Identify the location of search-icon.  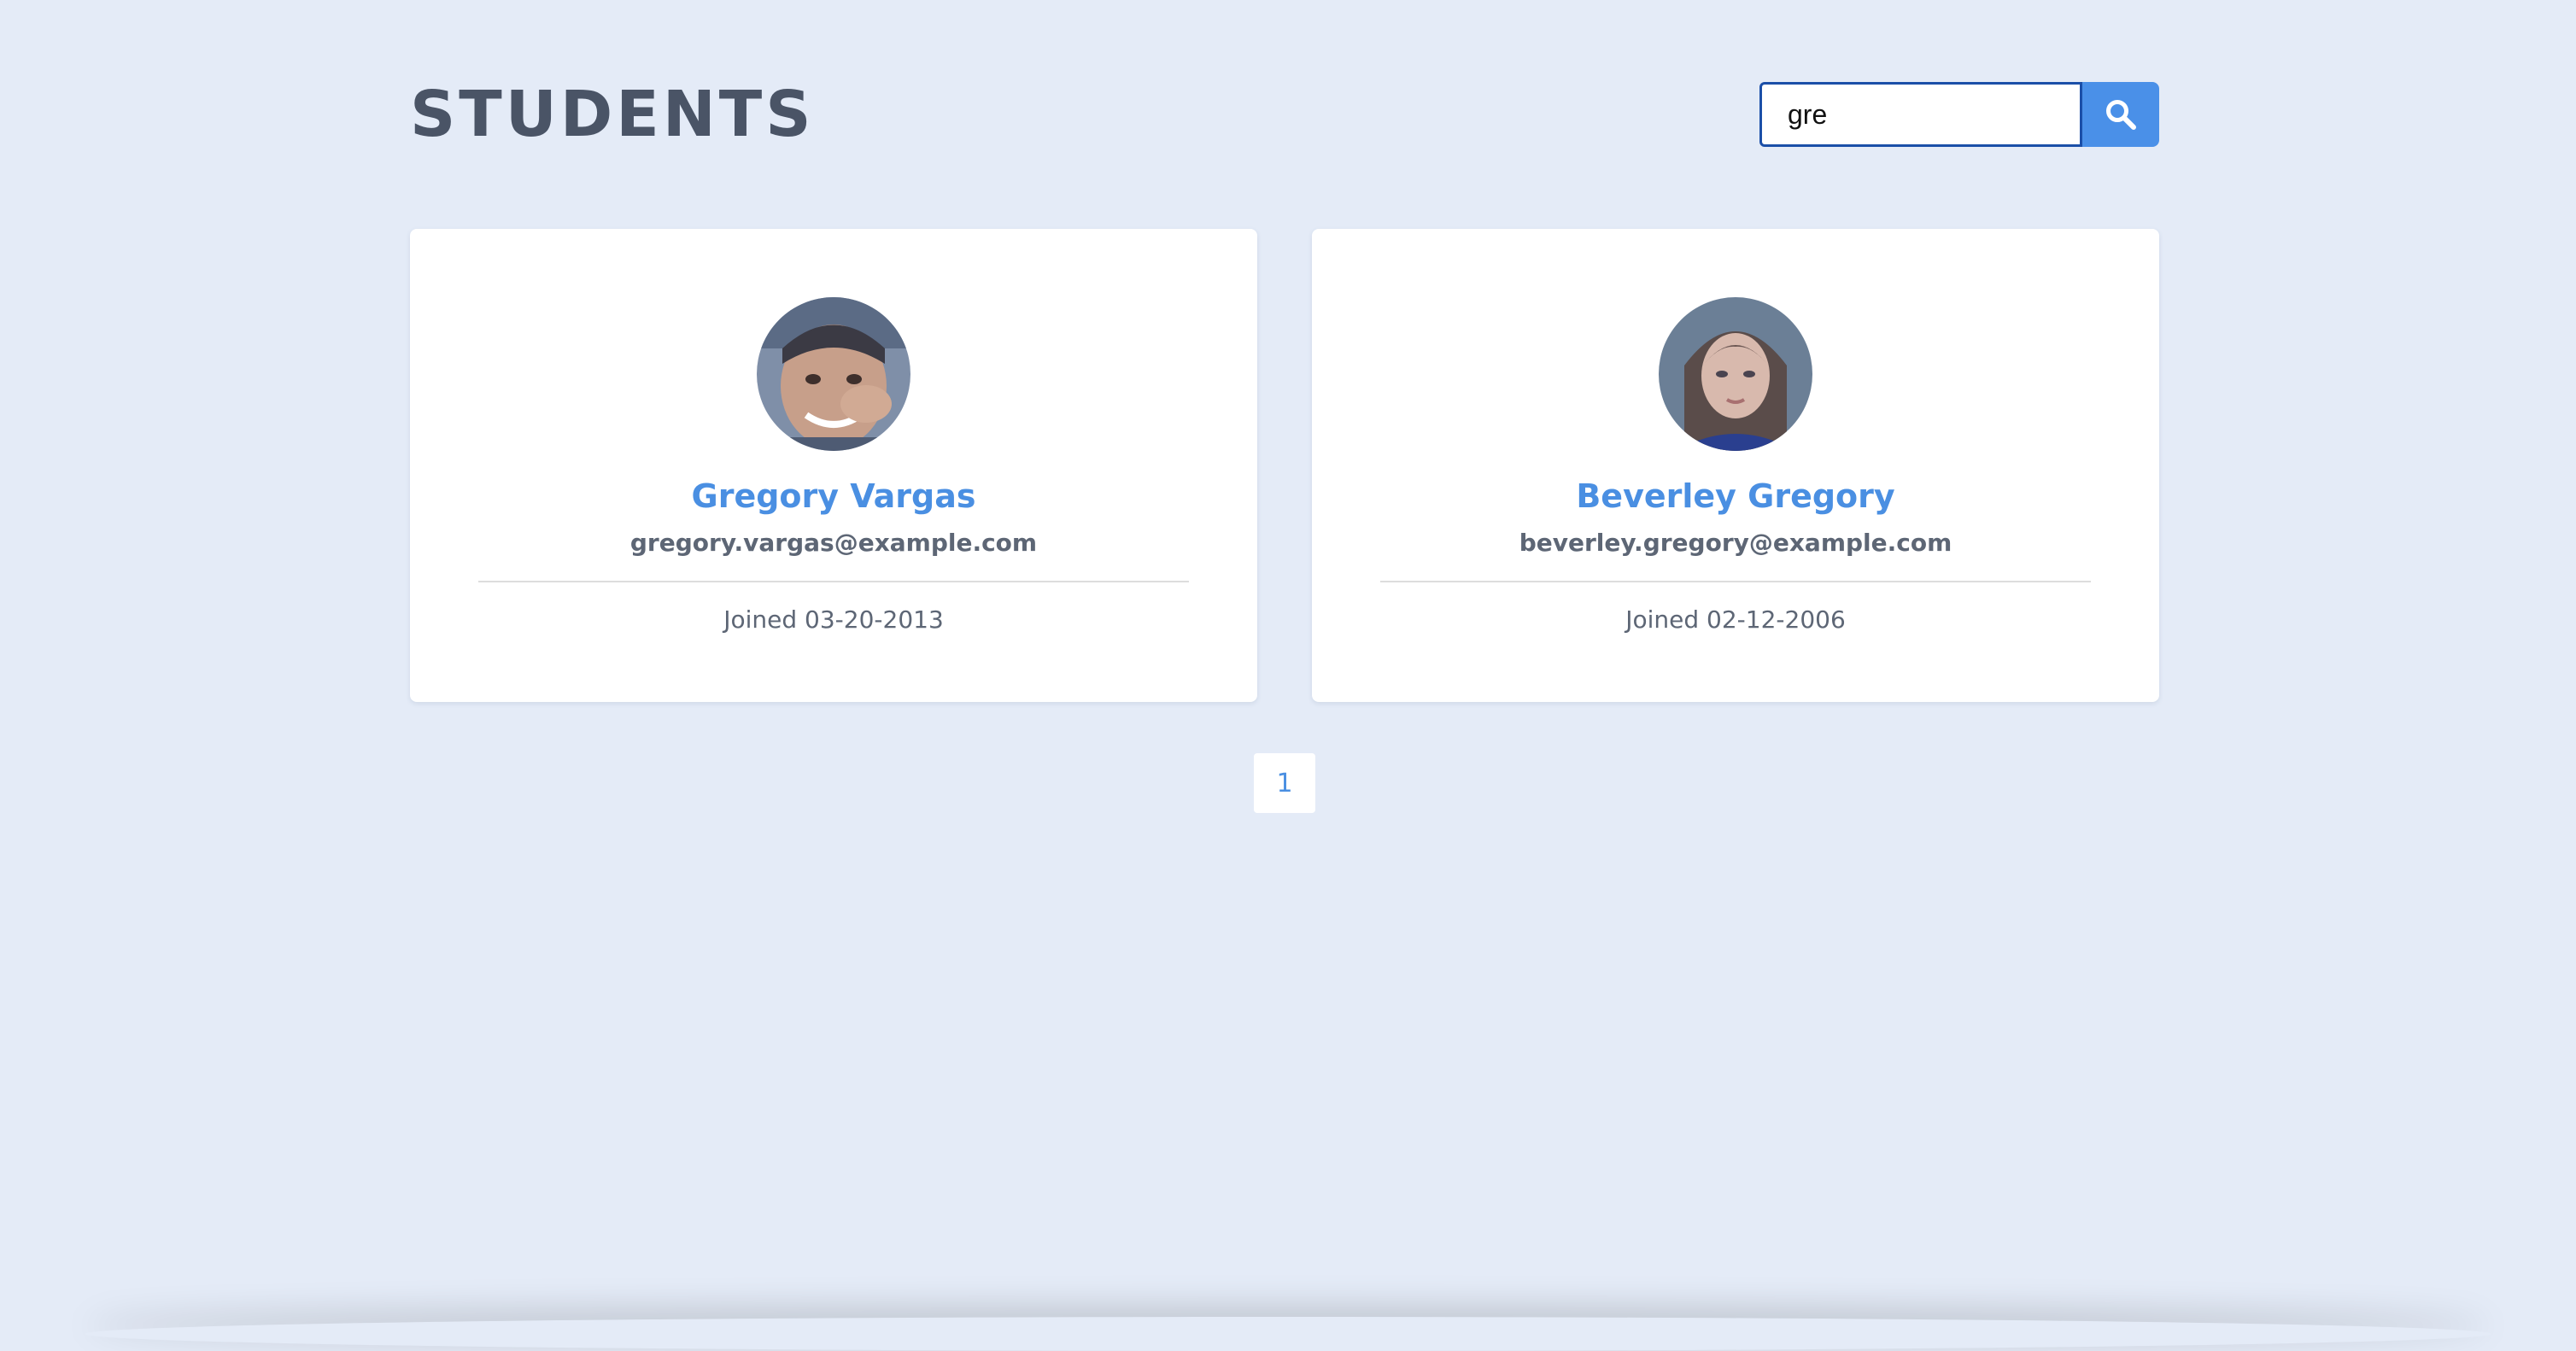
(2121, 115).